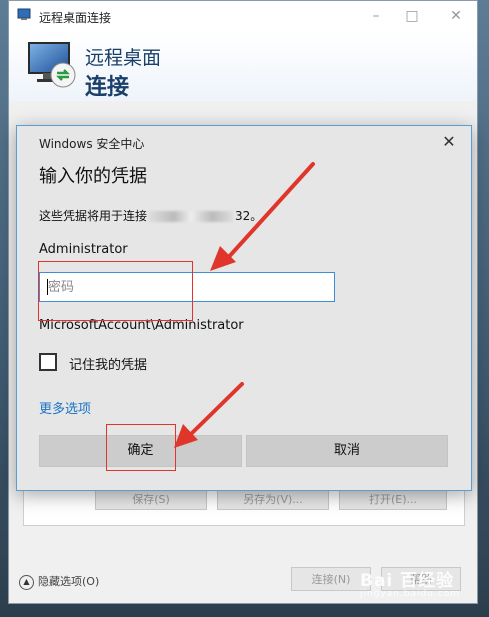  Describe the element at coordinates (47, 287) in the screenshot. I see `text-caret` at that location.